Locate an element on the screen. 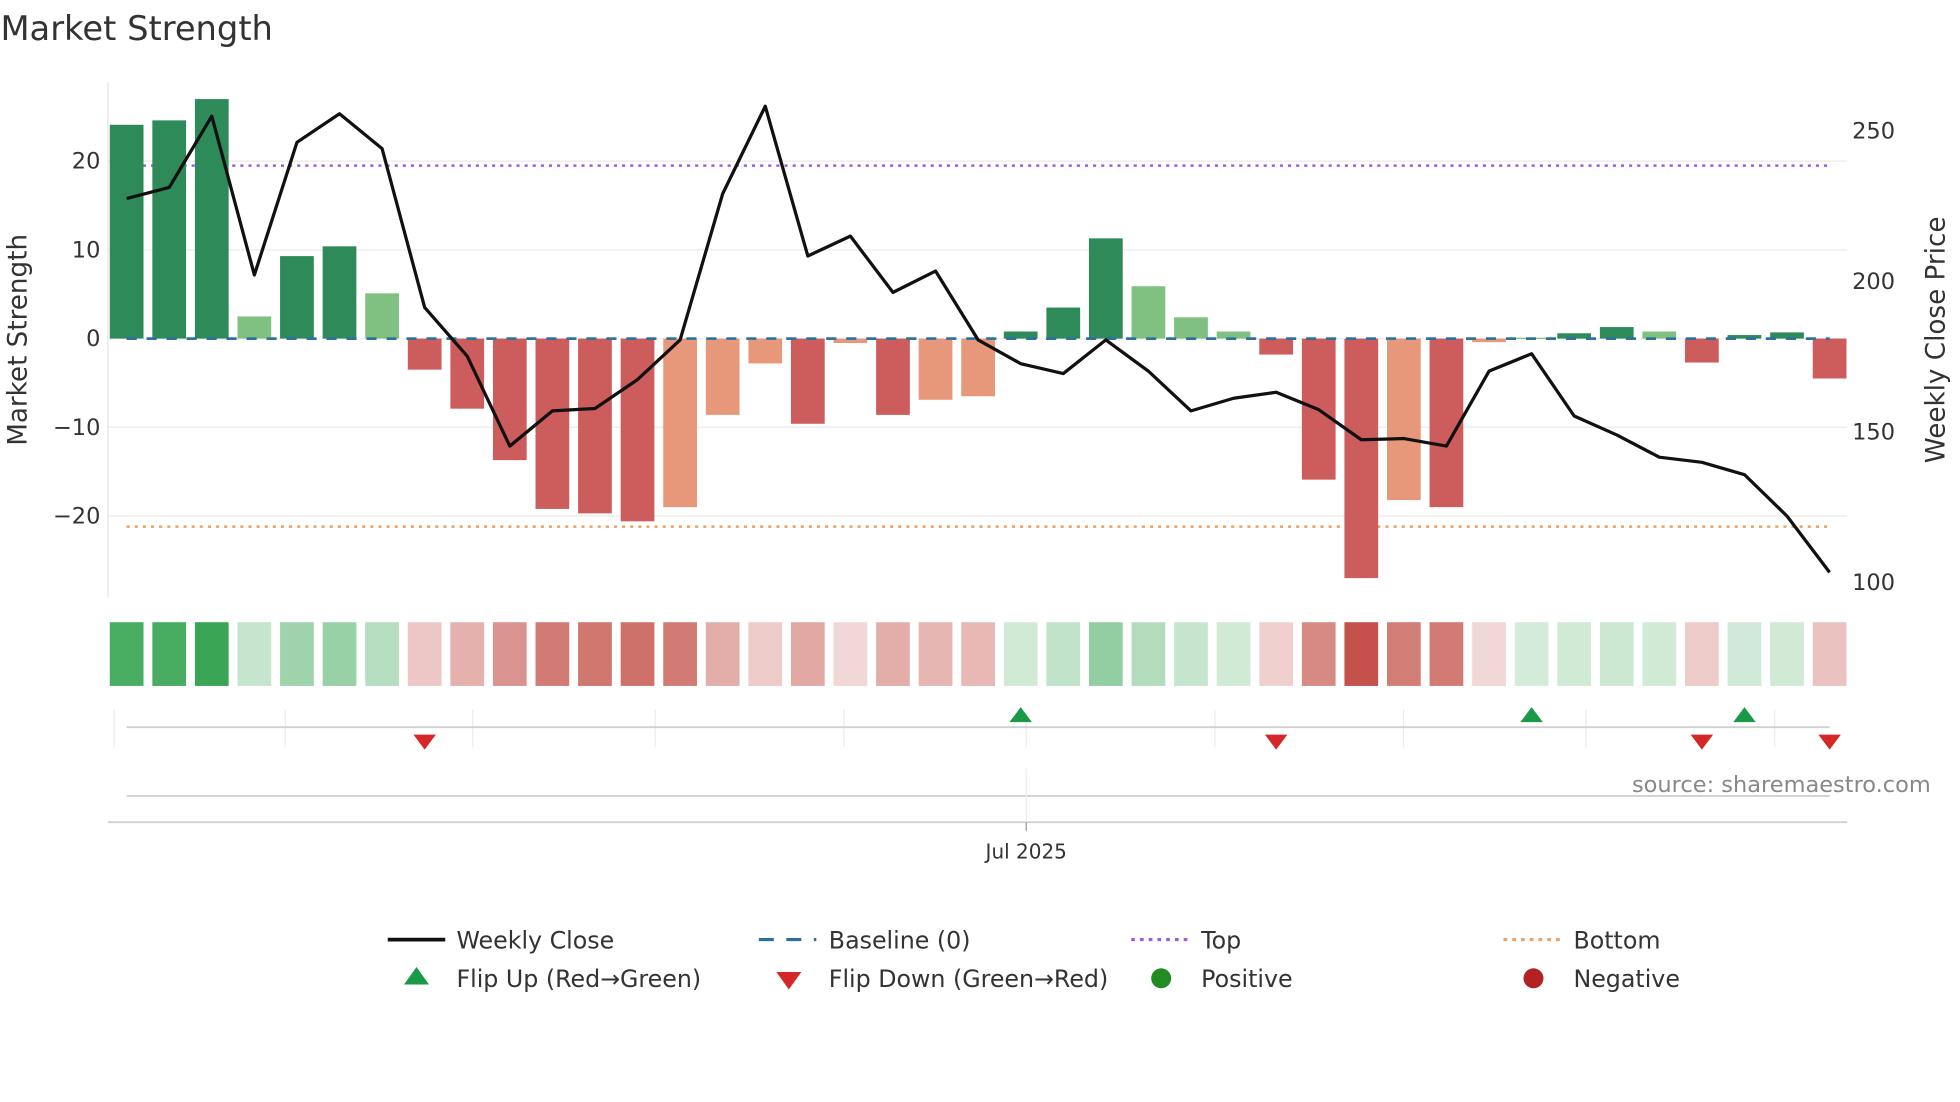 The image size is (1960, 1102). legend-negative: Negative is located at coordinates (1626, 979).